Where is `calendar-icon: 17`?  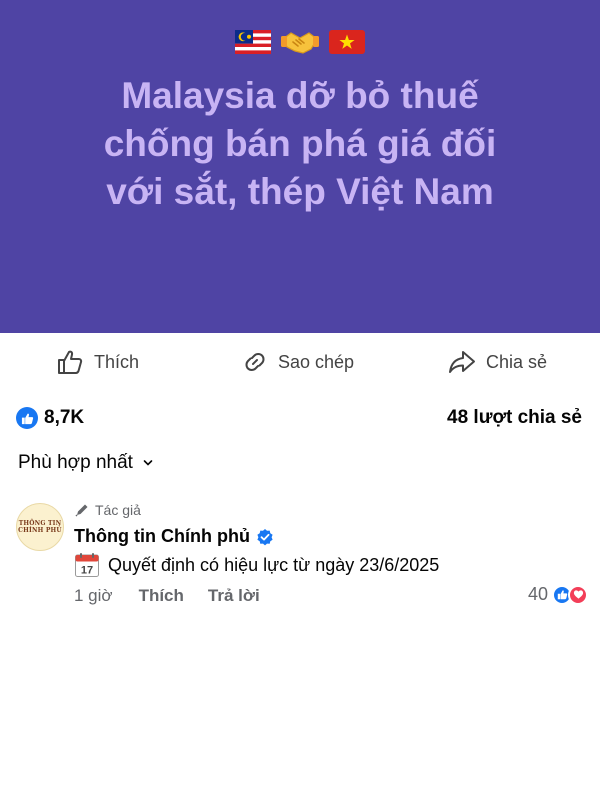
calendar-icon: 17 is located at coordinates (87, 565).